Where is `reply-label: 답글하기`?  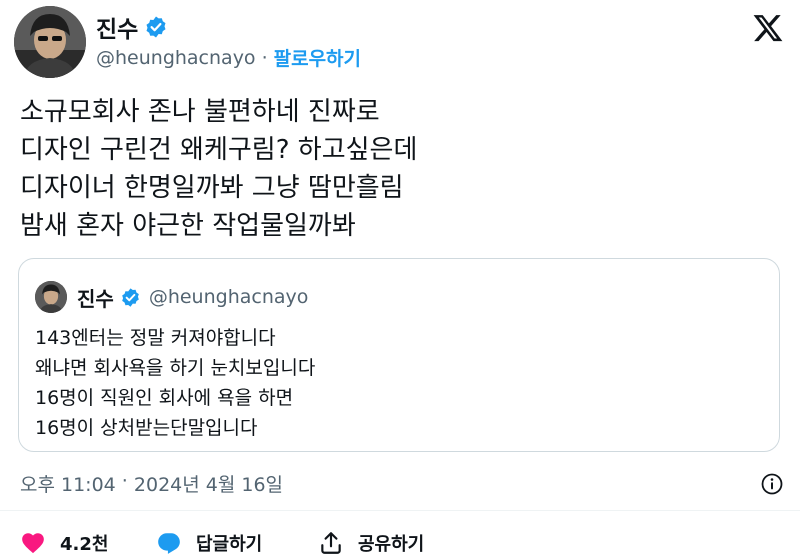 reply-label: 답글하기 is located at coordinates (229, 544).